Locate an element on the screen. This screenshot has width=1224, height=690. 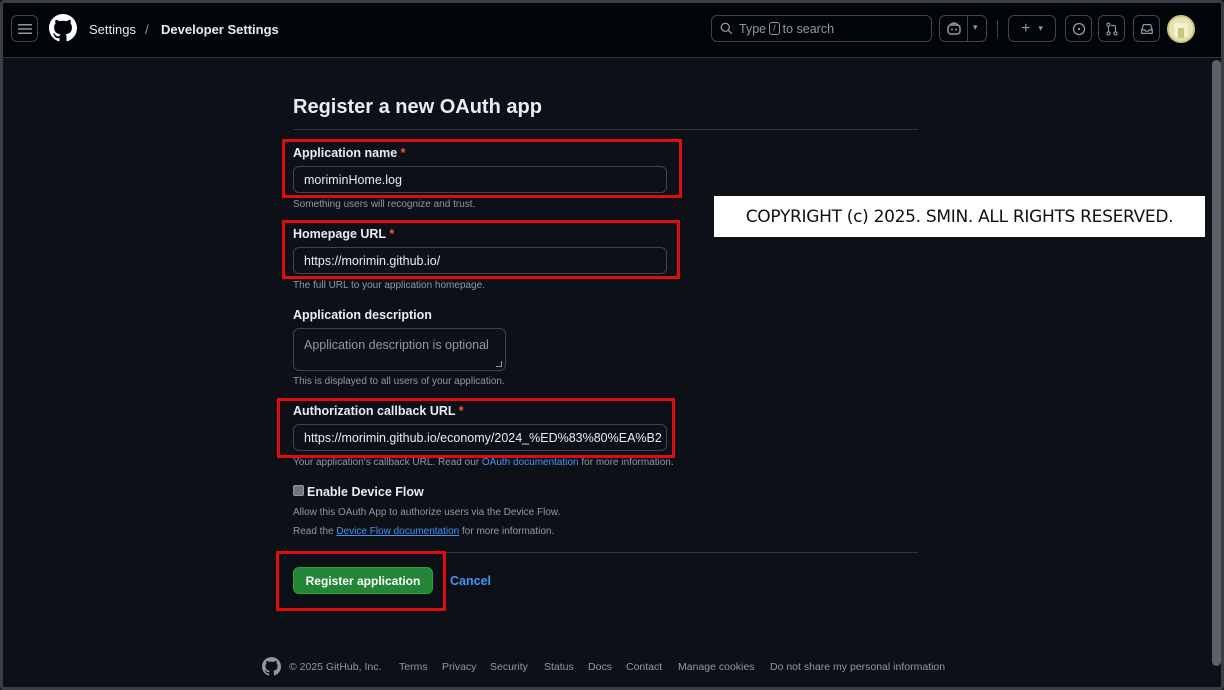
copilot-divider is located at coordinates (967, 28).